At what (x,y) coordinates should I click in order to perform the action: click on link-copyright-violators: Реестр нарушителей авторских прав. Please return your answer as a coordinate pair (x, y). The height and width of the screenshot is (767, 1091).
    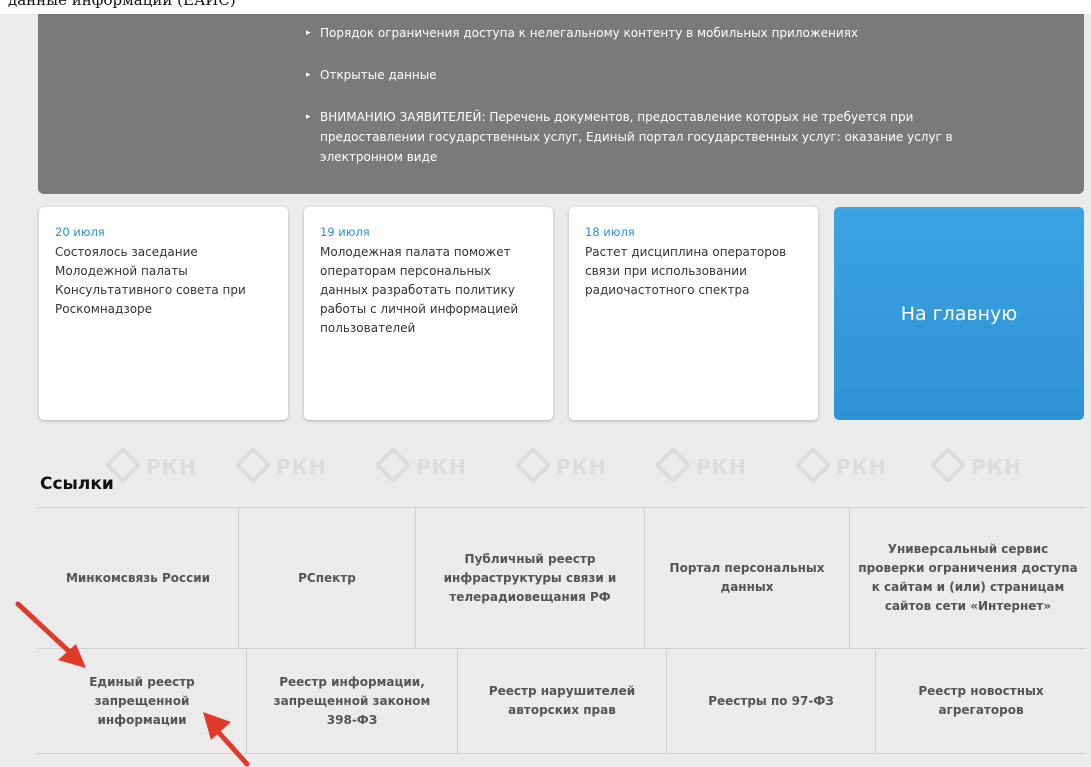
    Looking at the image, I should click on (562, 701).